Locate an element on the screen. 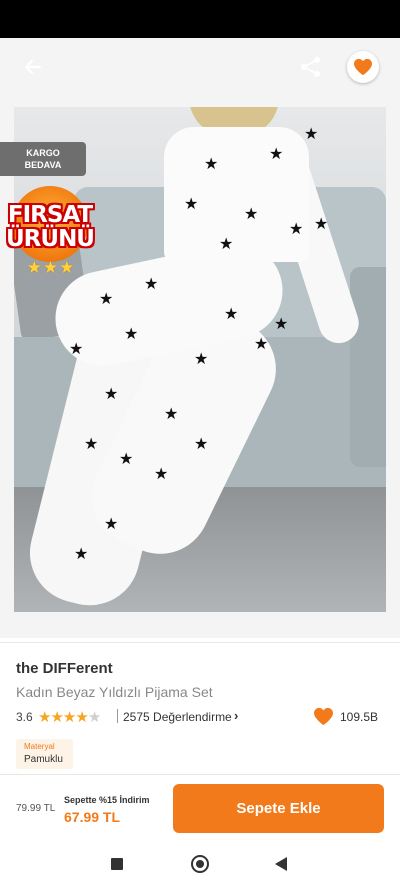  rating-score: 3.6 is located at coordinates (24, 717).